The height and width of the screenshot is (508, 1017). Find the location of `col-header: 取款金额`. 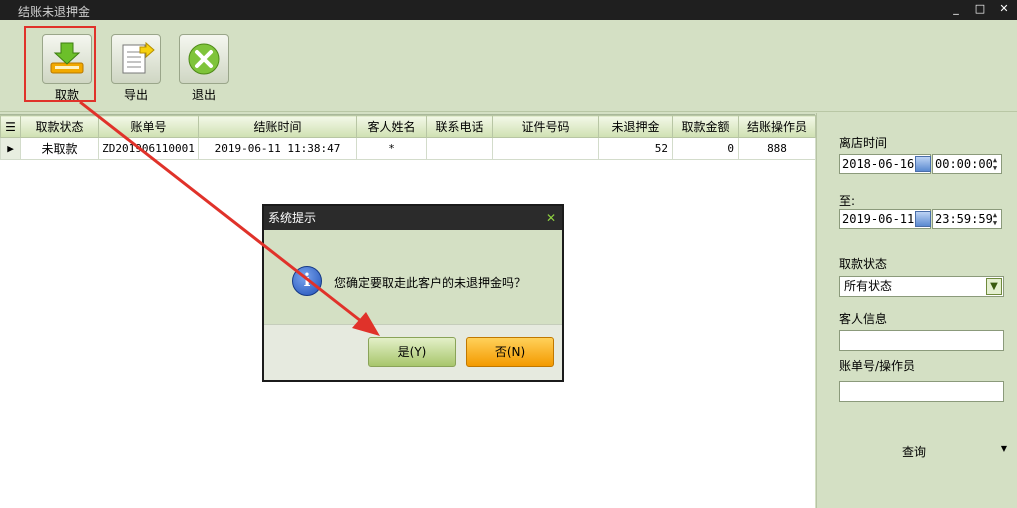

col-header: 取款金额 is located at coordinates (705, 126).